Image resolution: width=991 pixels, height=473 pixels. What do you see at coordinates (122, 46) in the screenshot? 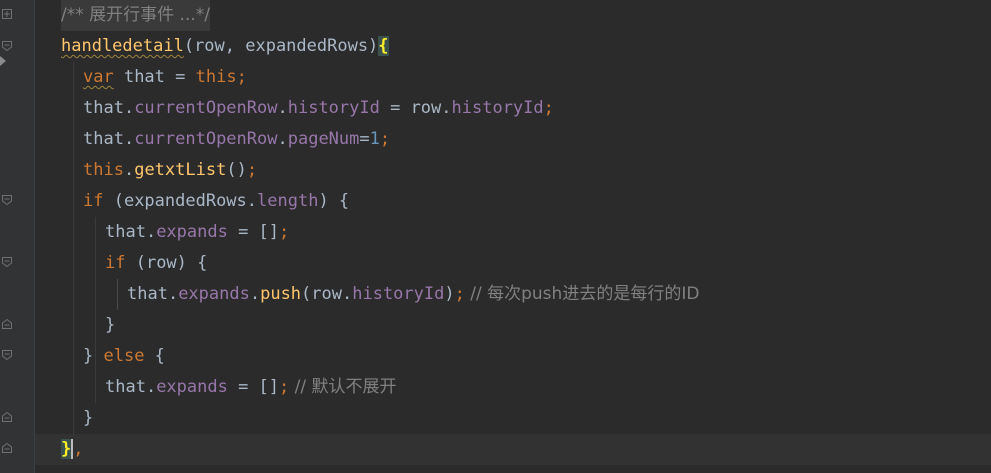
I see `function-name: handledetail` at bounding box center [122, 46].